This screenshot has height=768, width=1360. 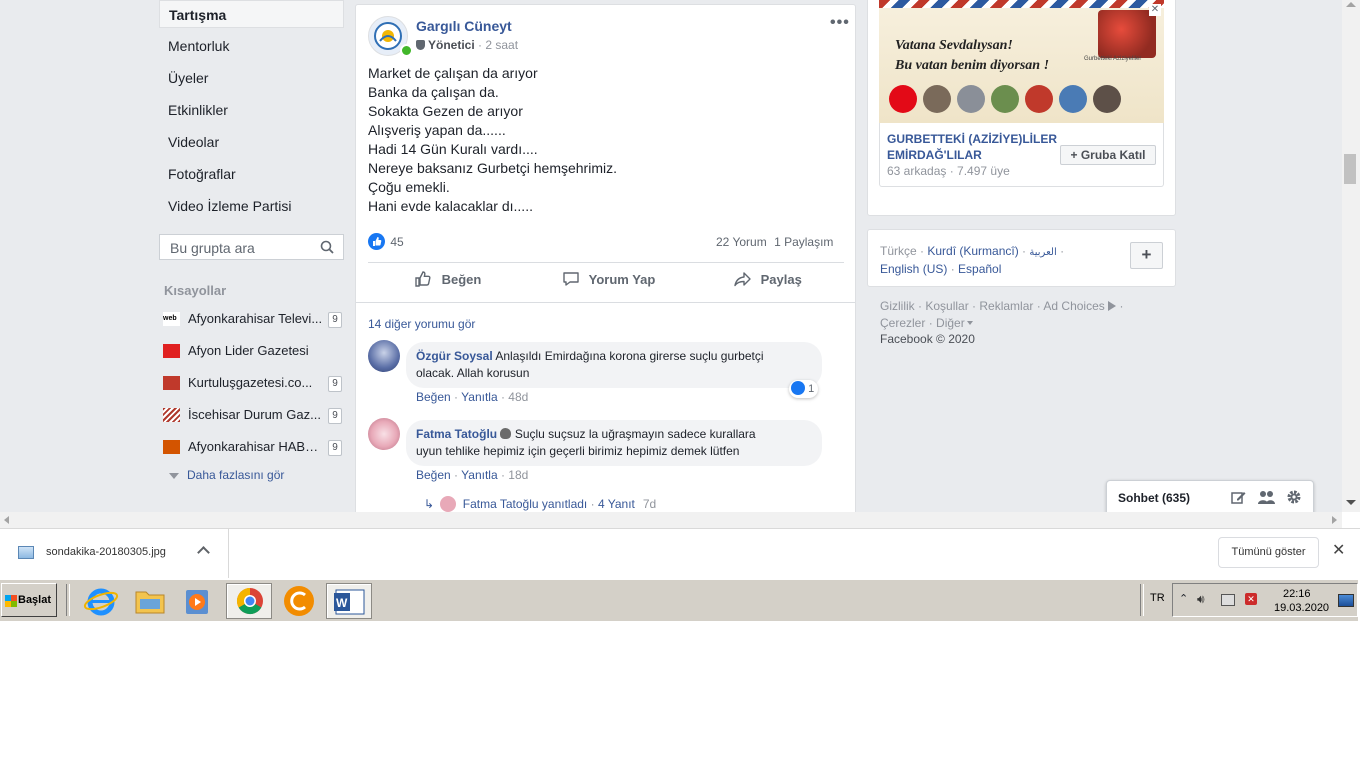 What do you see at coordinates (1183, 598) in the screenshot?
I see `show-hidden-icons-icon: ⌃` at bounding box center [1183, 598].